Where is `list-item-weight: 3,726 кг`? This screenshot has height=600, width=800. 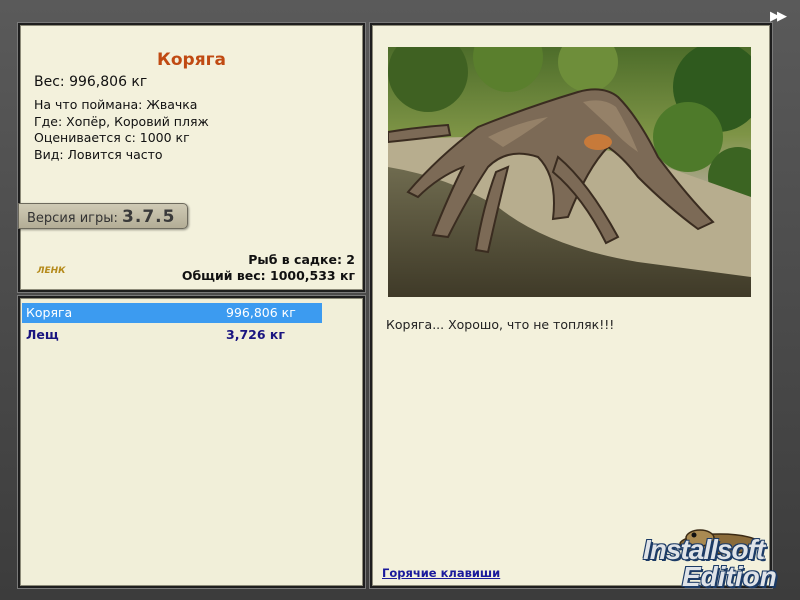 list-item-weight: 3,726 кг is located at coordinates (255, 334).